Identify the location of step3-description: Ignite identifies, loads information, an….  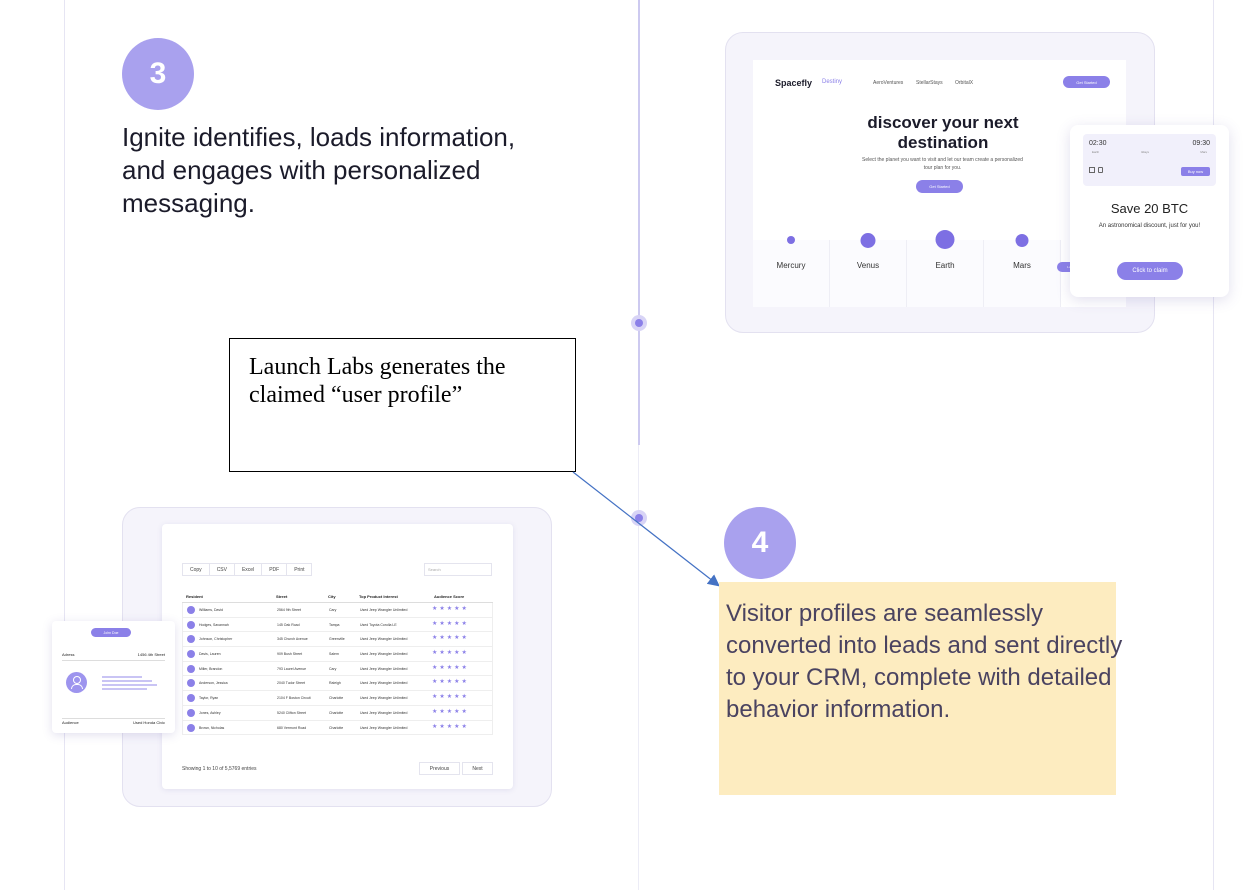
(319, 170).